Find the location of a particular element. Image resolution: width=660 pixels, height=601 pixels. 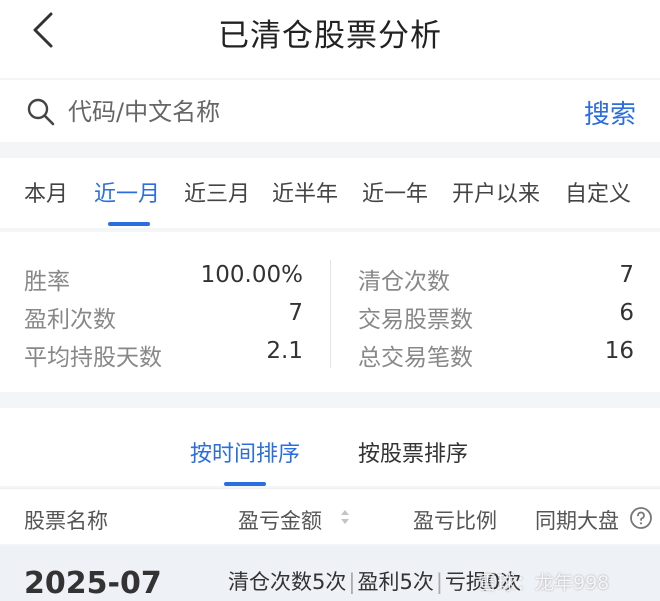

month-profit-count: 盈利5次 is located at coordinates (395, 582).